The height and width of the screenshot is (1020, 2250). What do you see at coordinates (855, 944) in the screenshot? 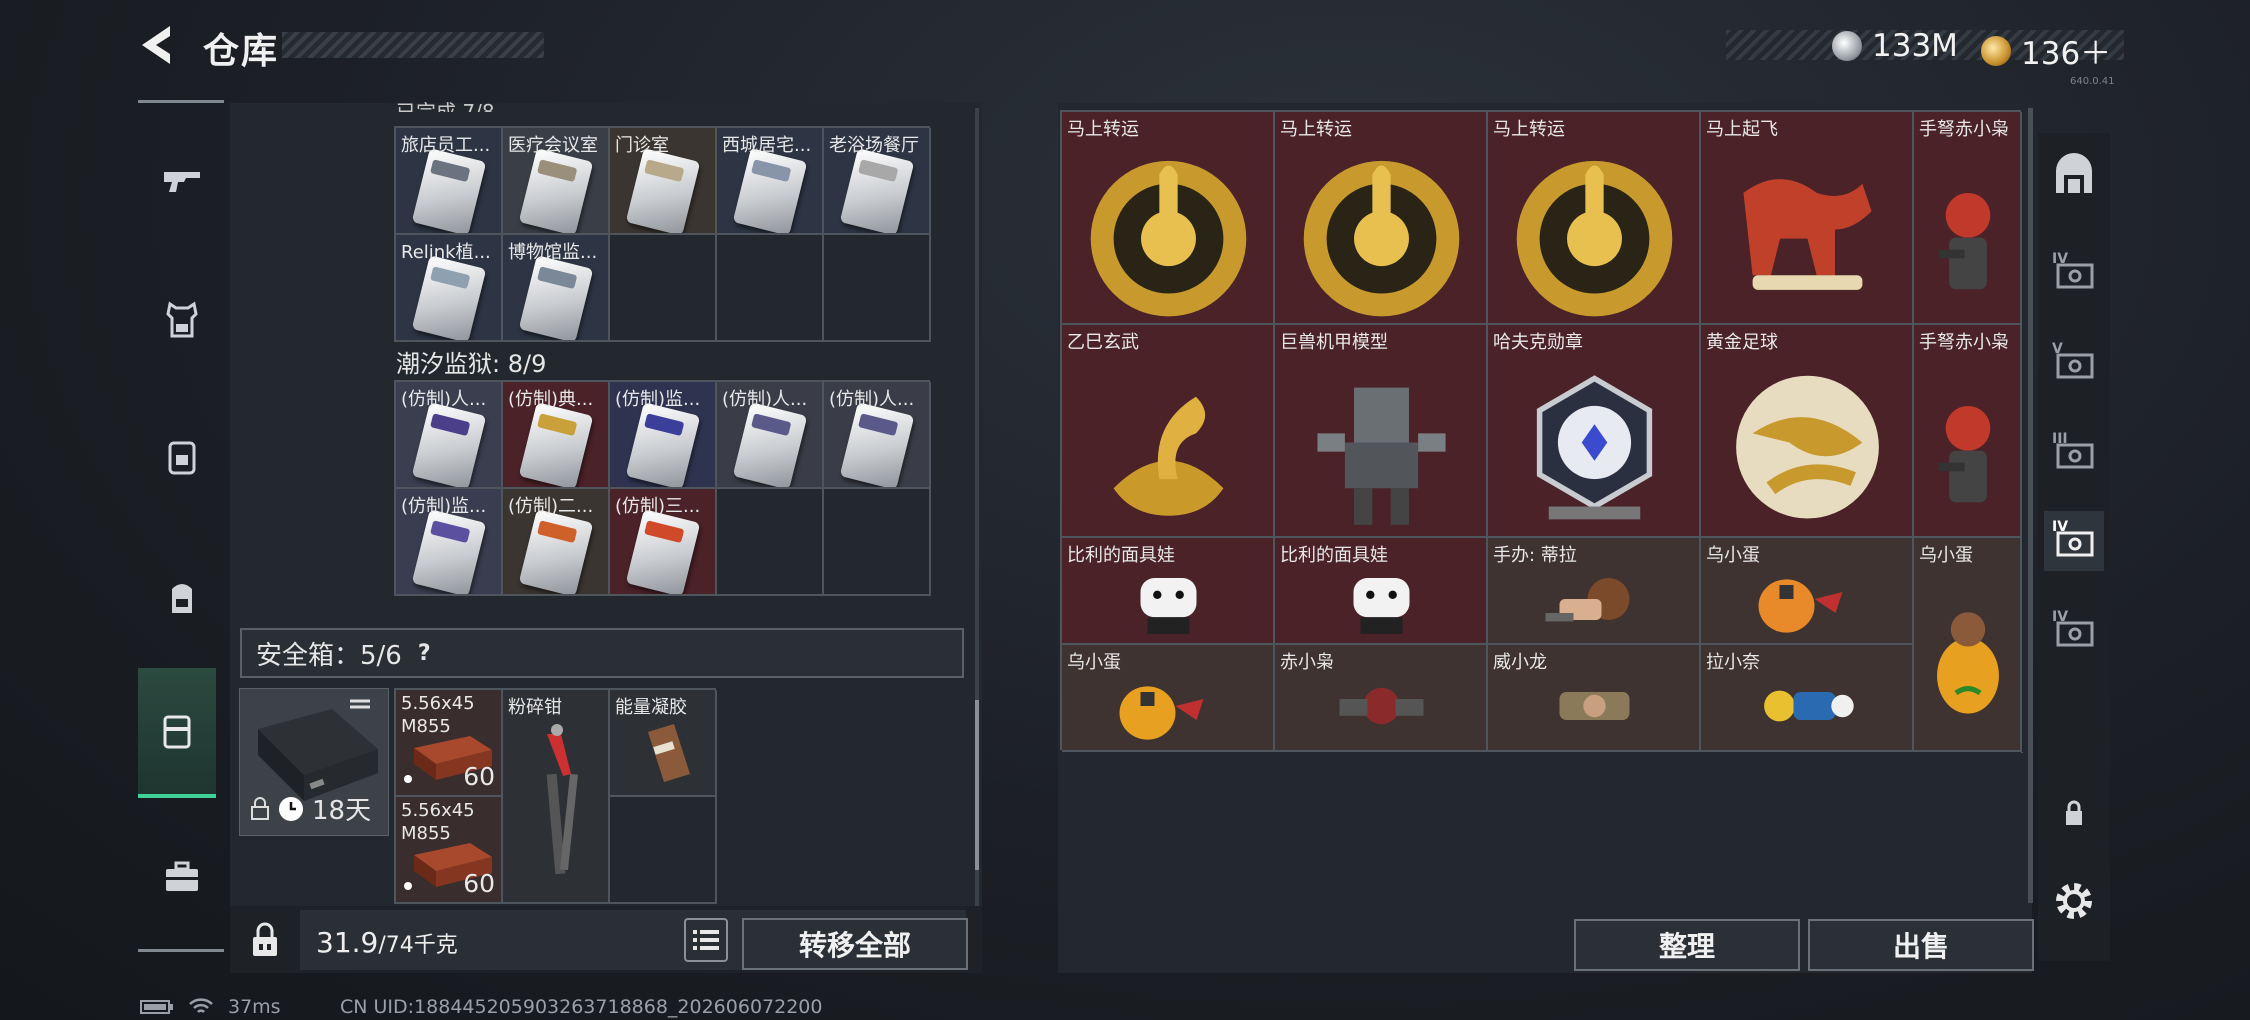
I see `transfer-all-button: 转移全部` at bounding box center [855, 944].